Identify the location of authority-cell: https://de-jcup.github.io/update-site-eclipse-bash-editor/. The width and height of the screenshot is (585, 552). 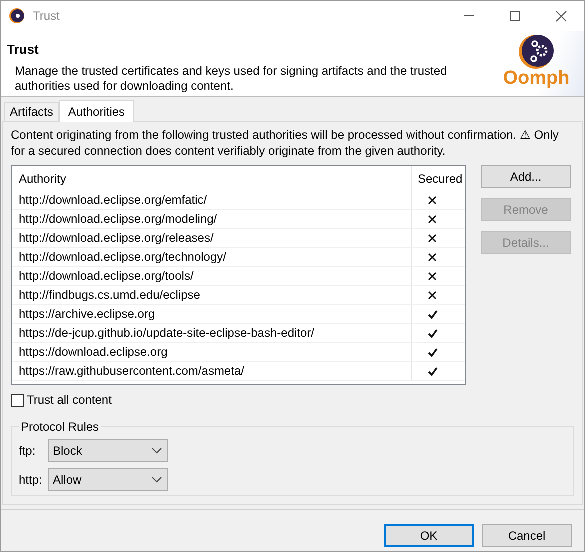
(212, 333).